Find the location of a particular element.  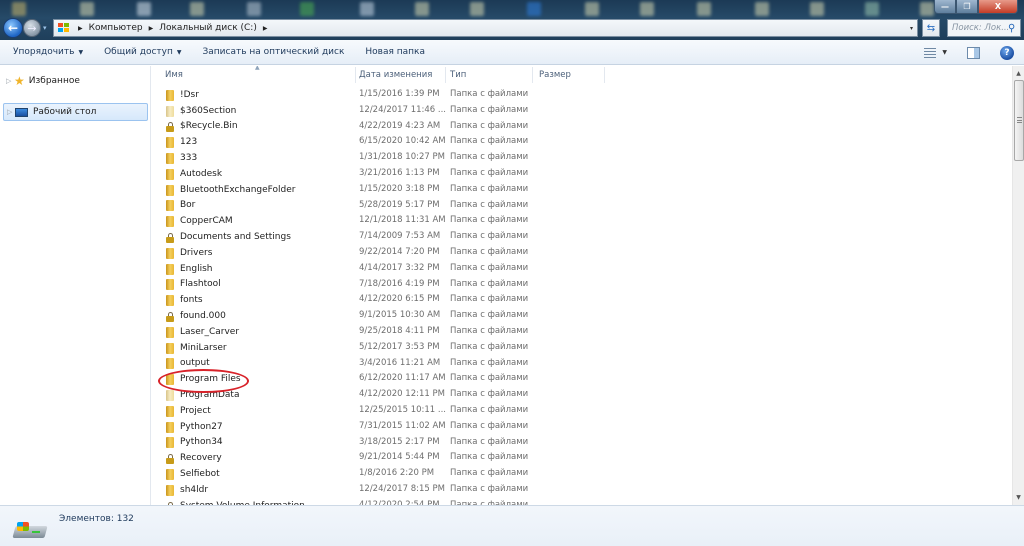

file-date: 6/15/2020 10:42 AM is located at coordinates (402, 141).